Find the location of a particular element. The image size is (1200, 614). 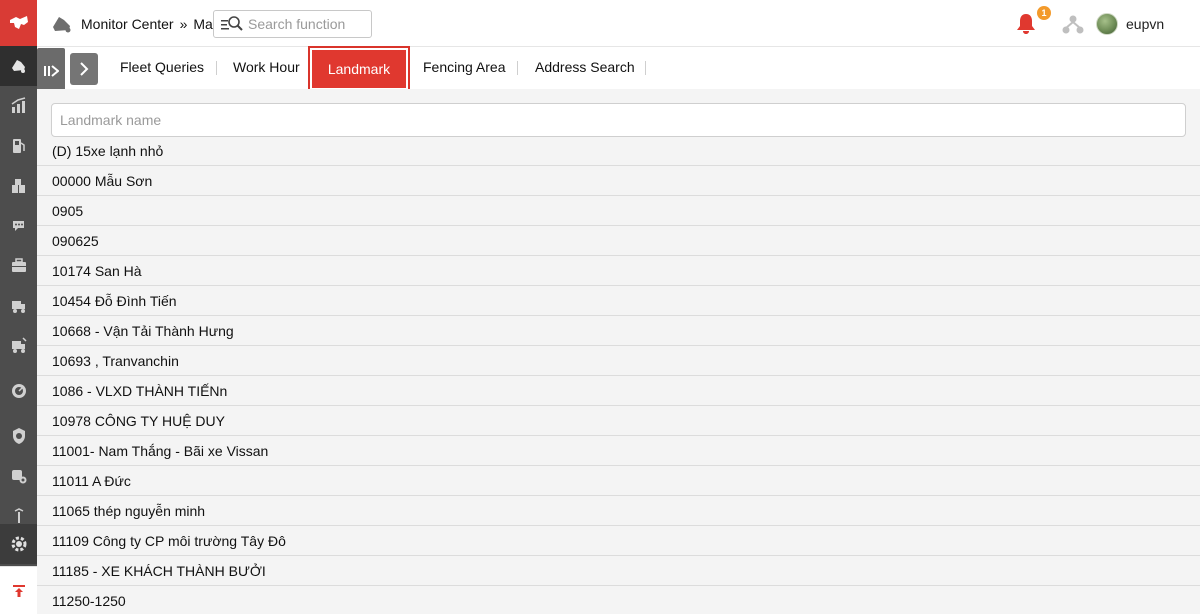

vehicle-tools-icon is located at coordinates (18, 306).